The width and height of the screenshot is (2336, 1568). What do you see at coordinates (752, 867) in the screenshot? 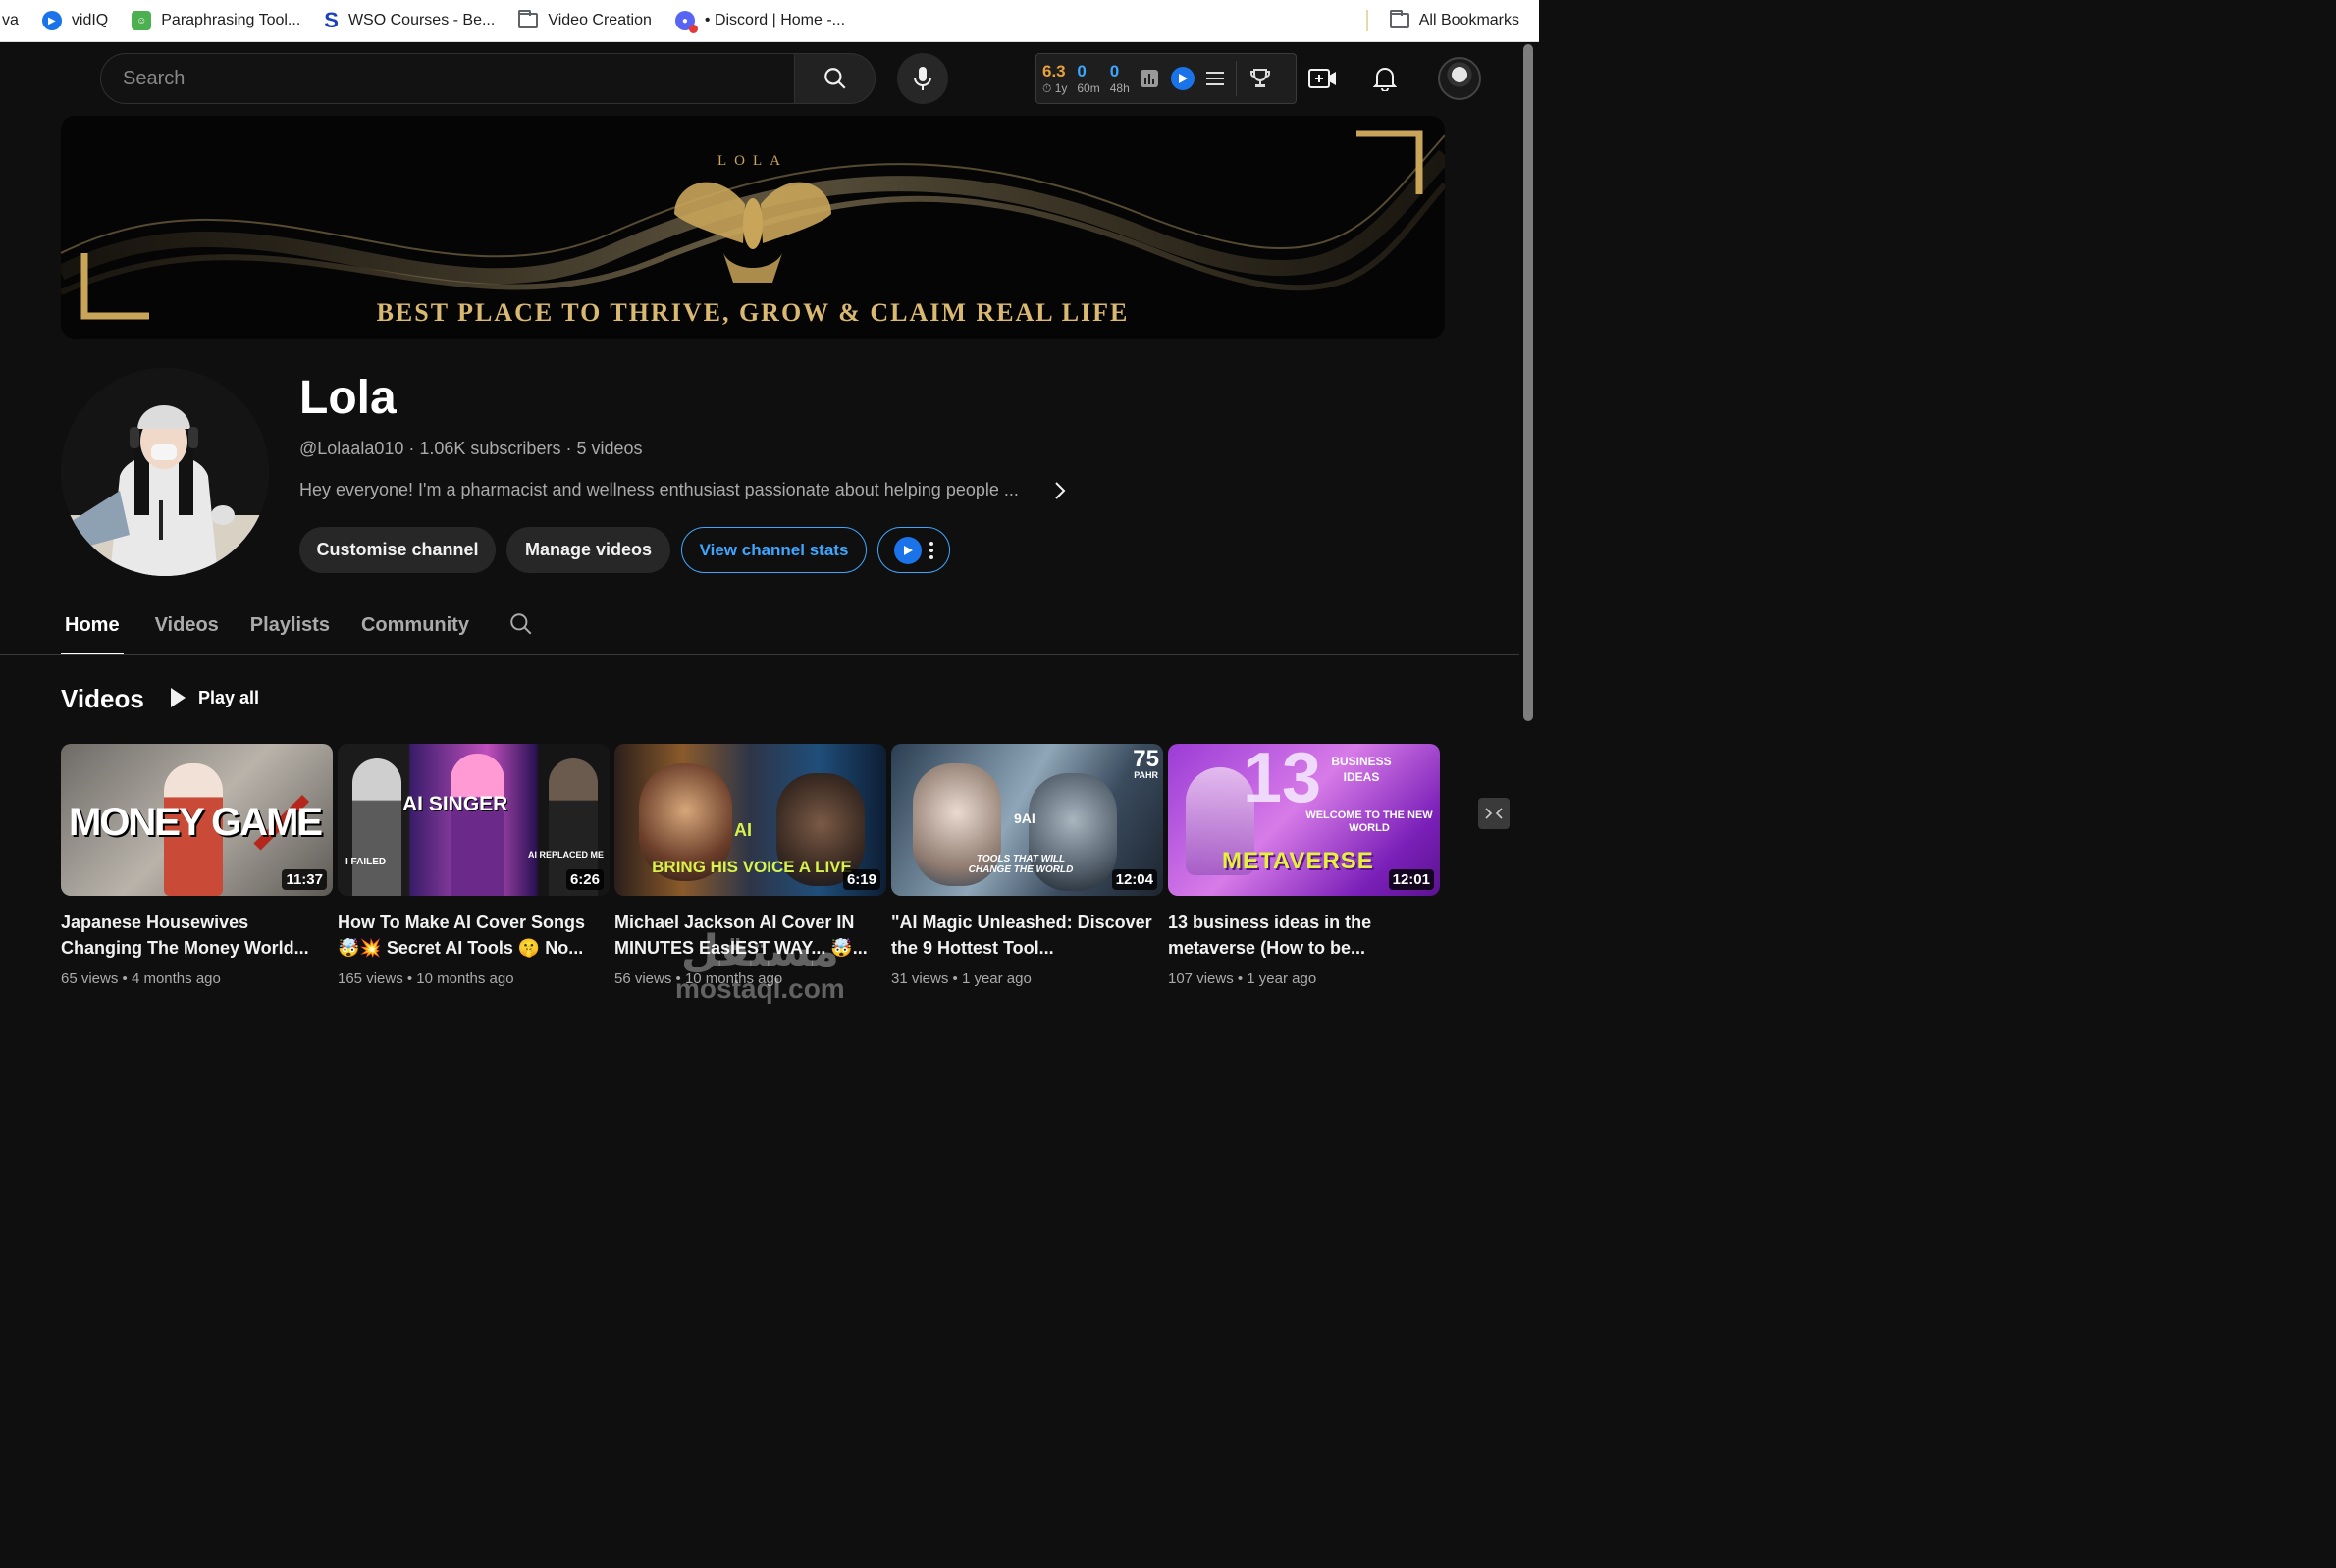
I see `thumb-text: BRING HIS VOICE A LIVE` at bounding box center [752, 867].